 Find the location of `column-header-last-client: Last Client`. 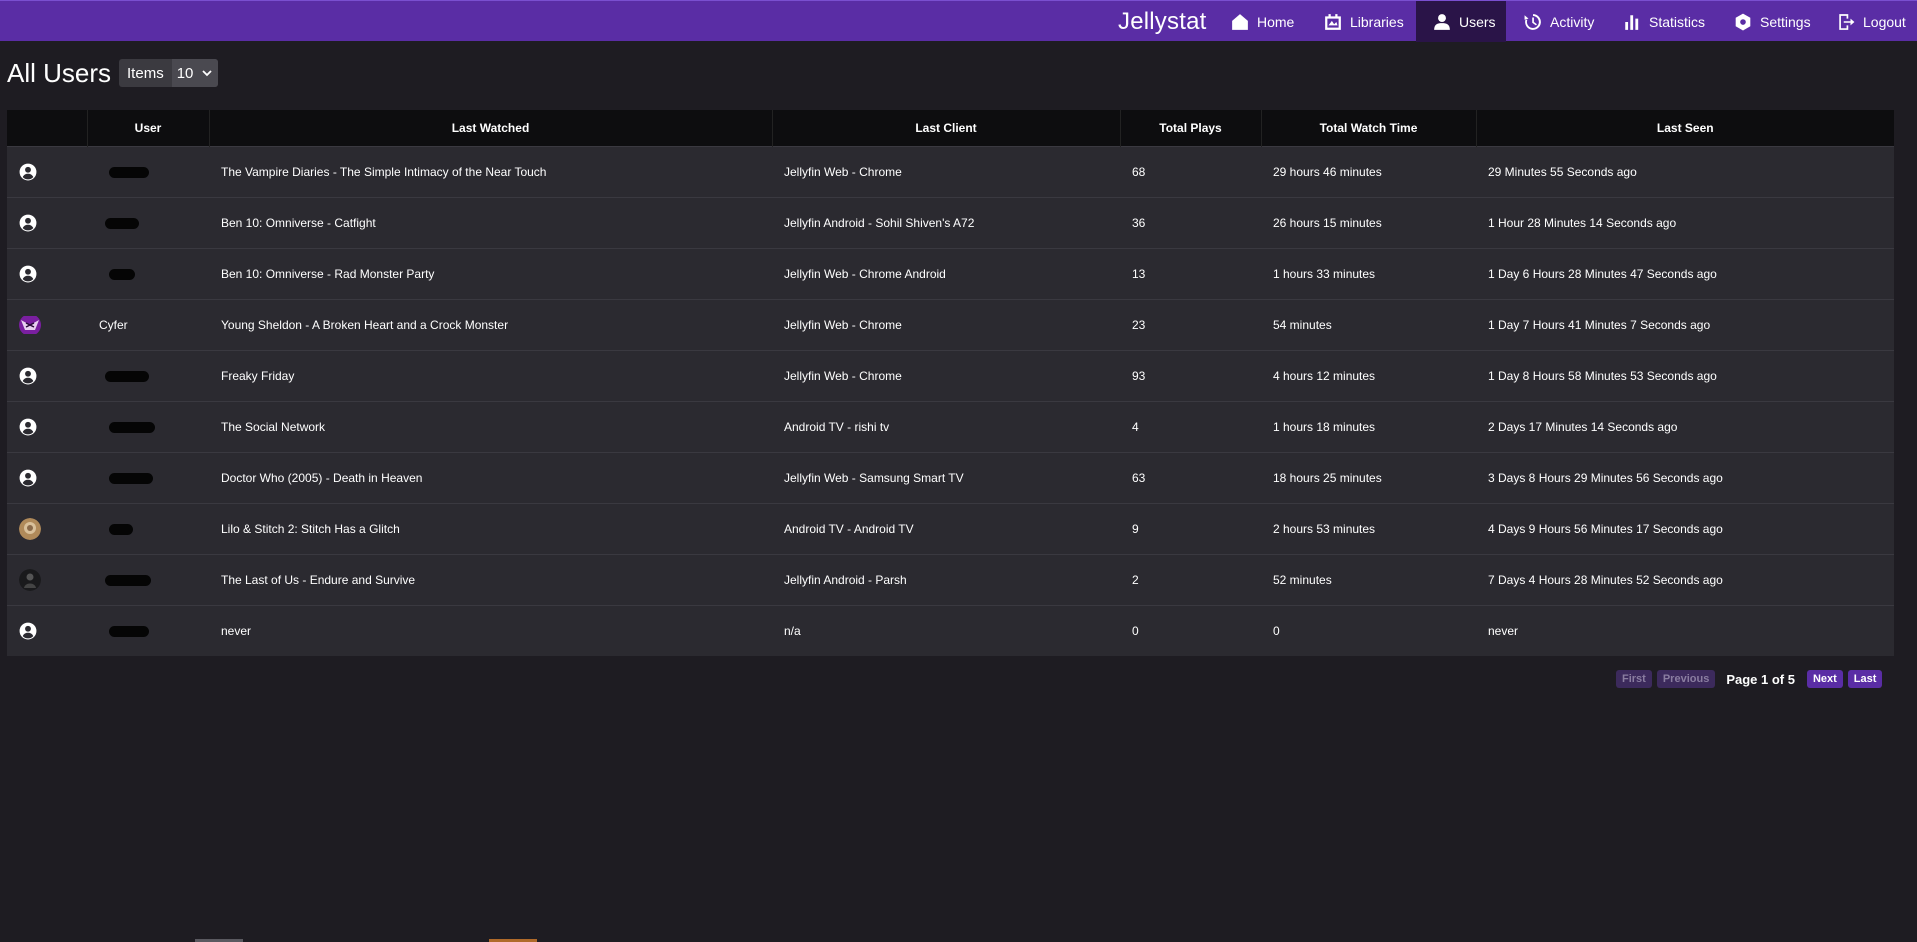

column-header-last-client: Last Client is located at coordinates (946, 128).